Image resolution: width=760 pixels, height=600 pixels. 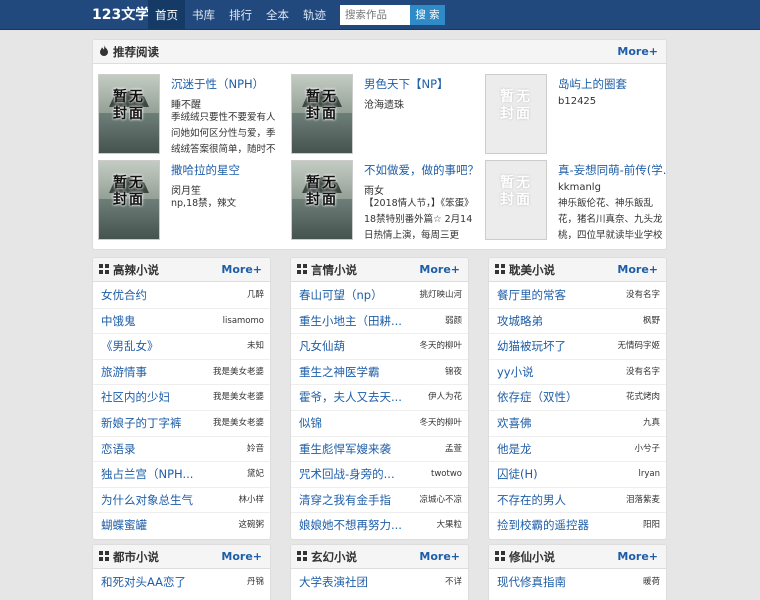 I want to click on search-button: 搜 索, so click(x=427, y=15).